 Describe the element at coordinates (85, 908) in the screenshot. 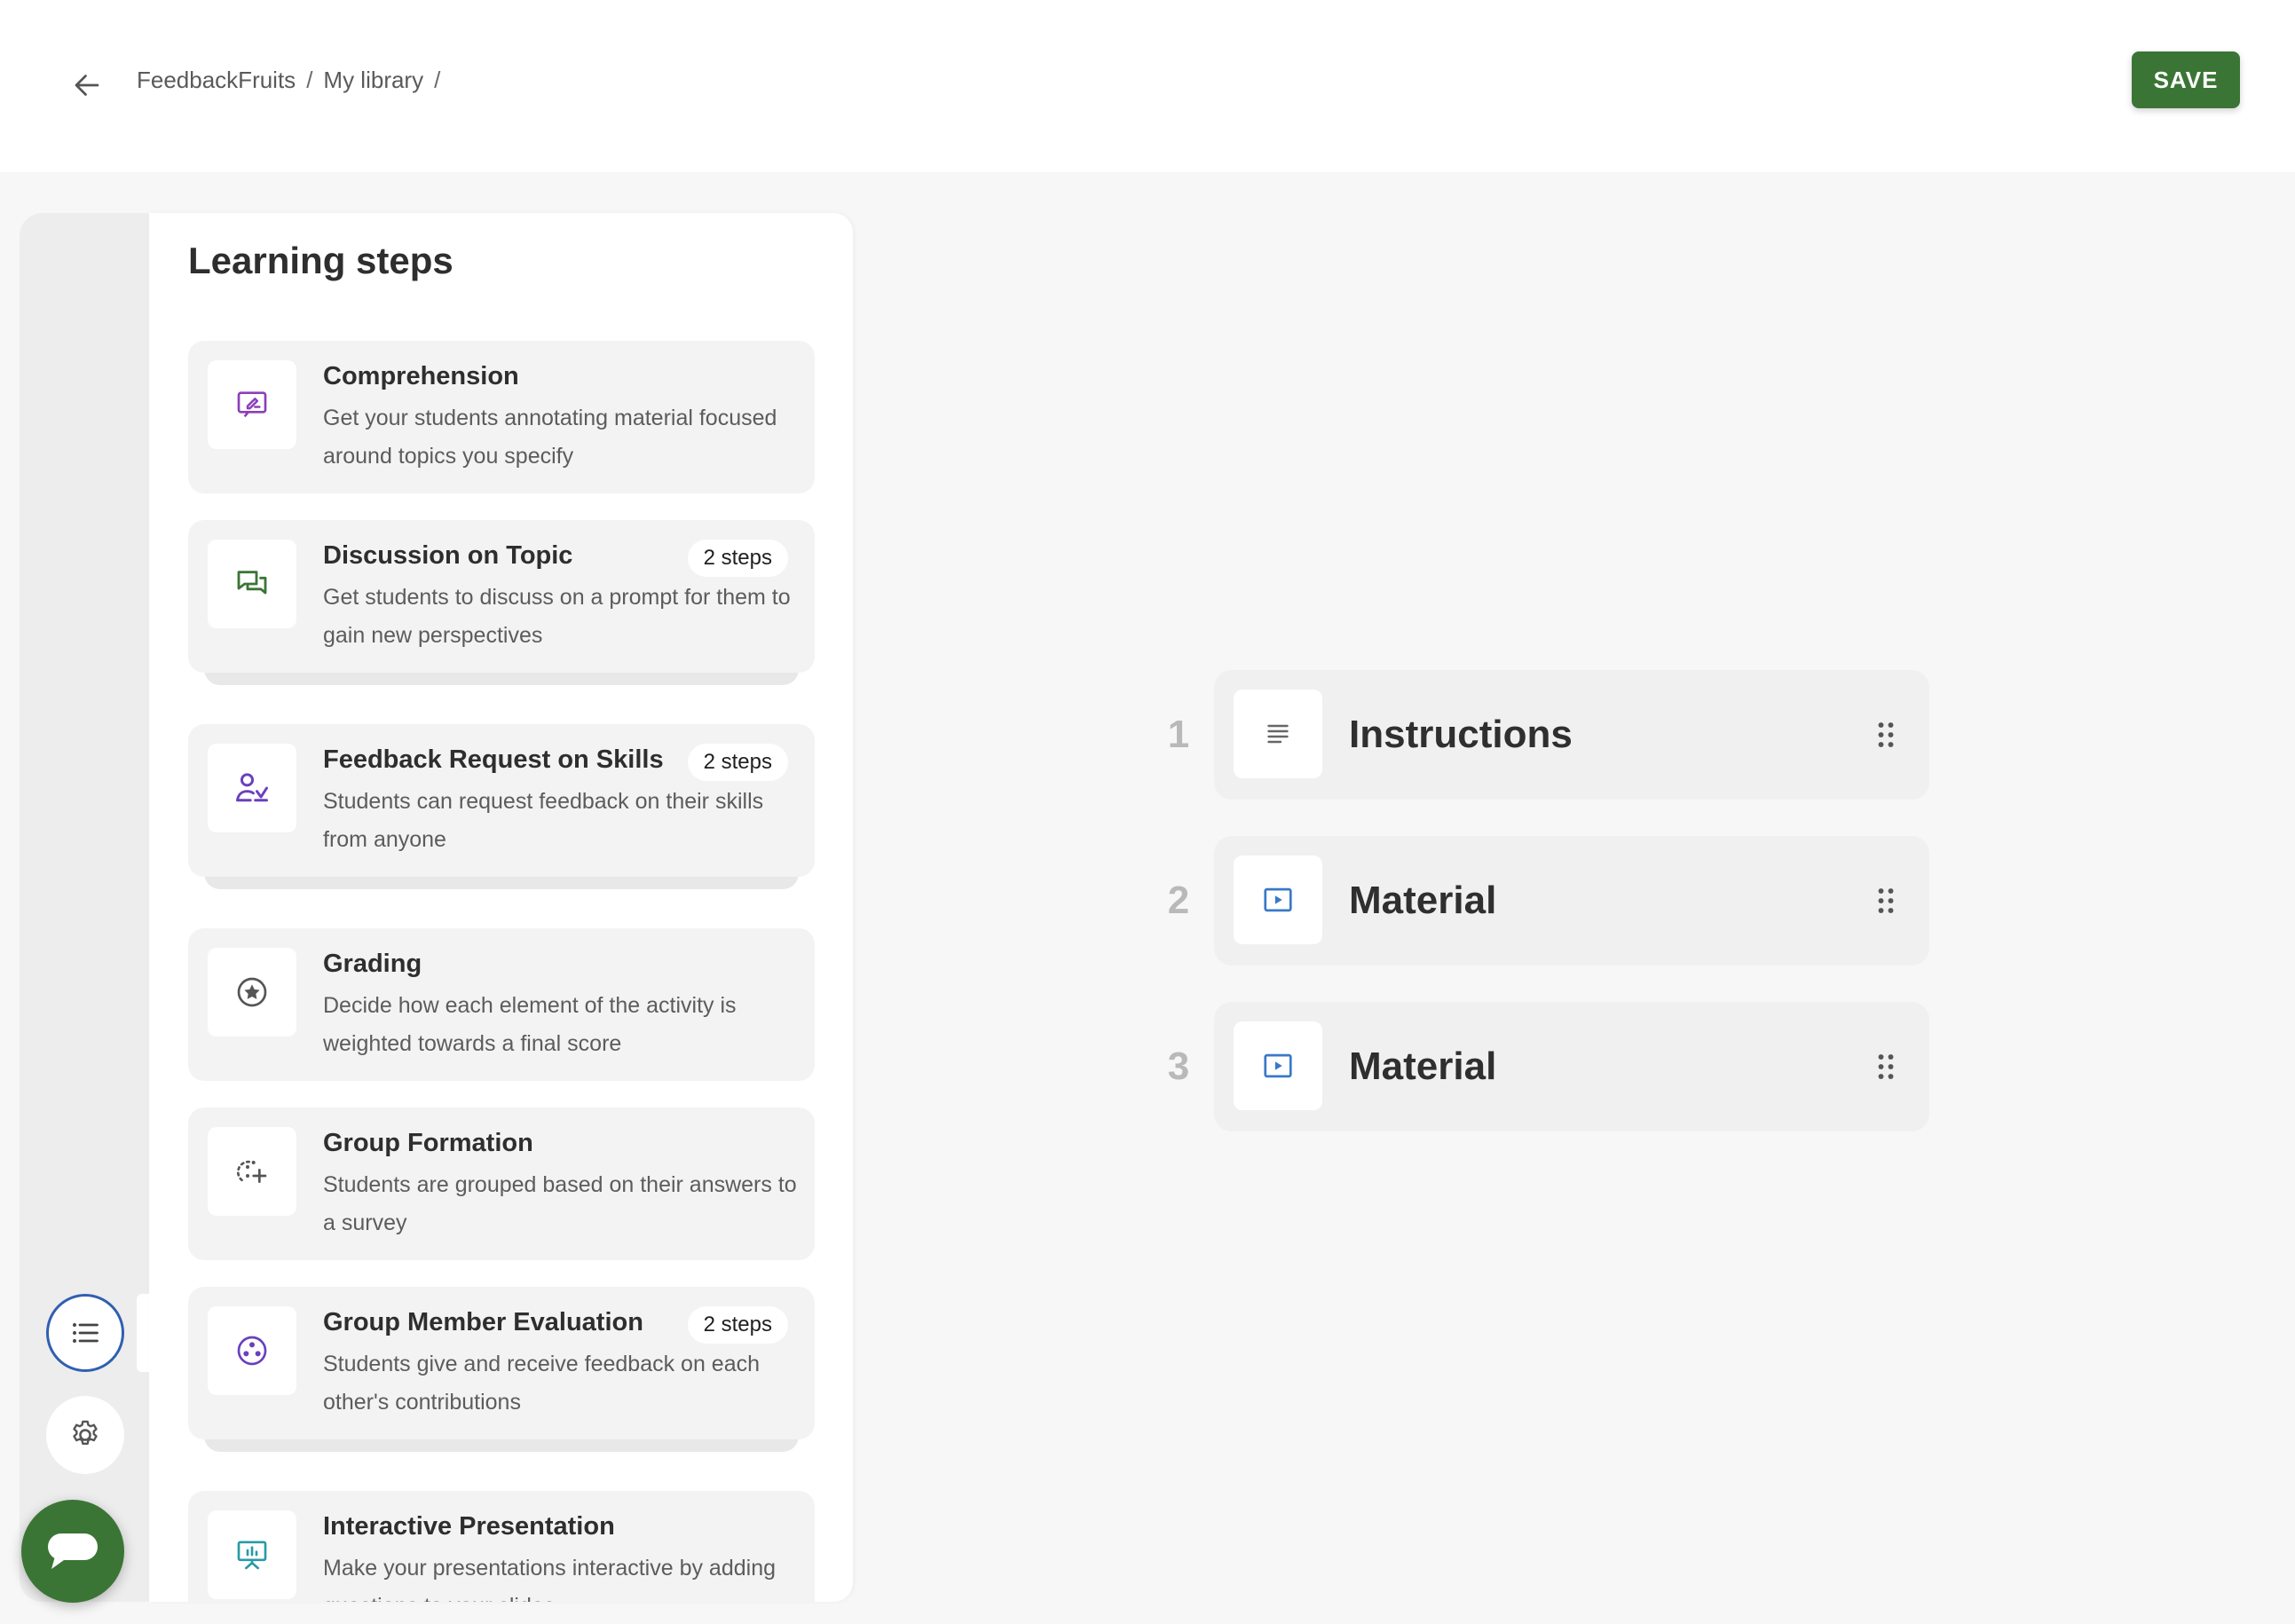

I see `sidebar-rail` at that location.